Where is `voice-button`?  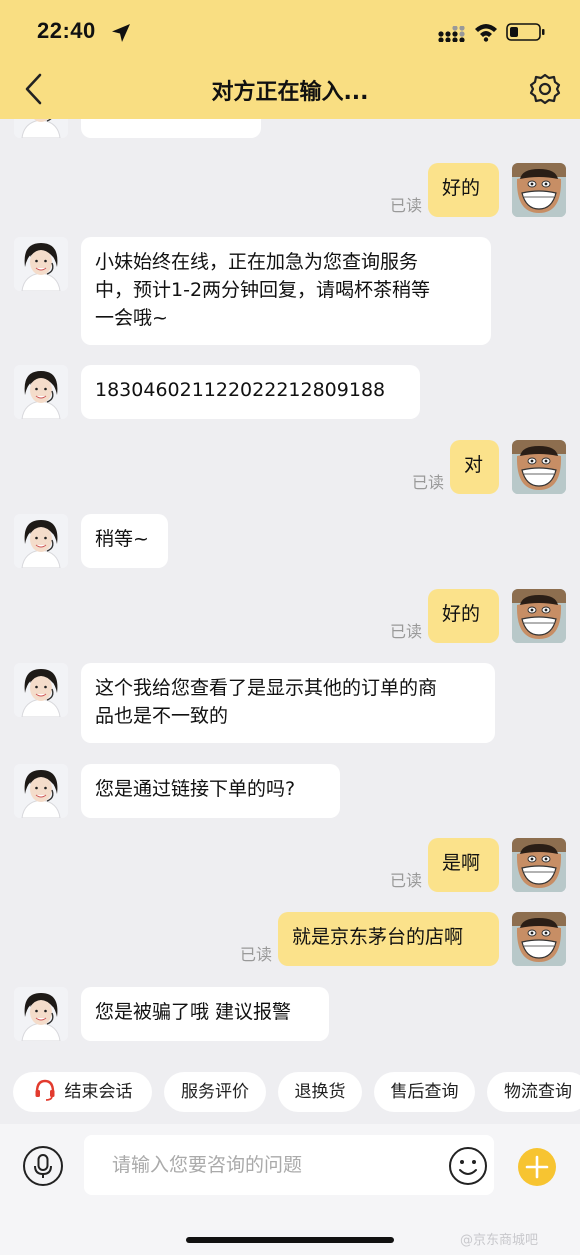 voice-button is located at coordinates (43, 1166).